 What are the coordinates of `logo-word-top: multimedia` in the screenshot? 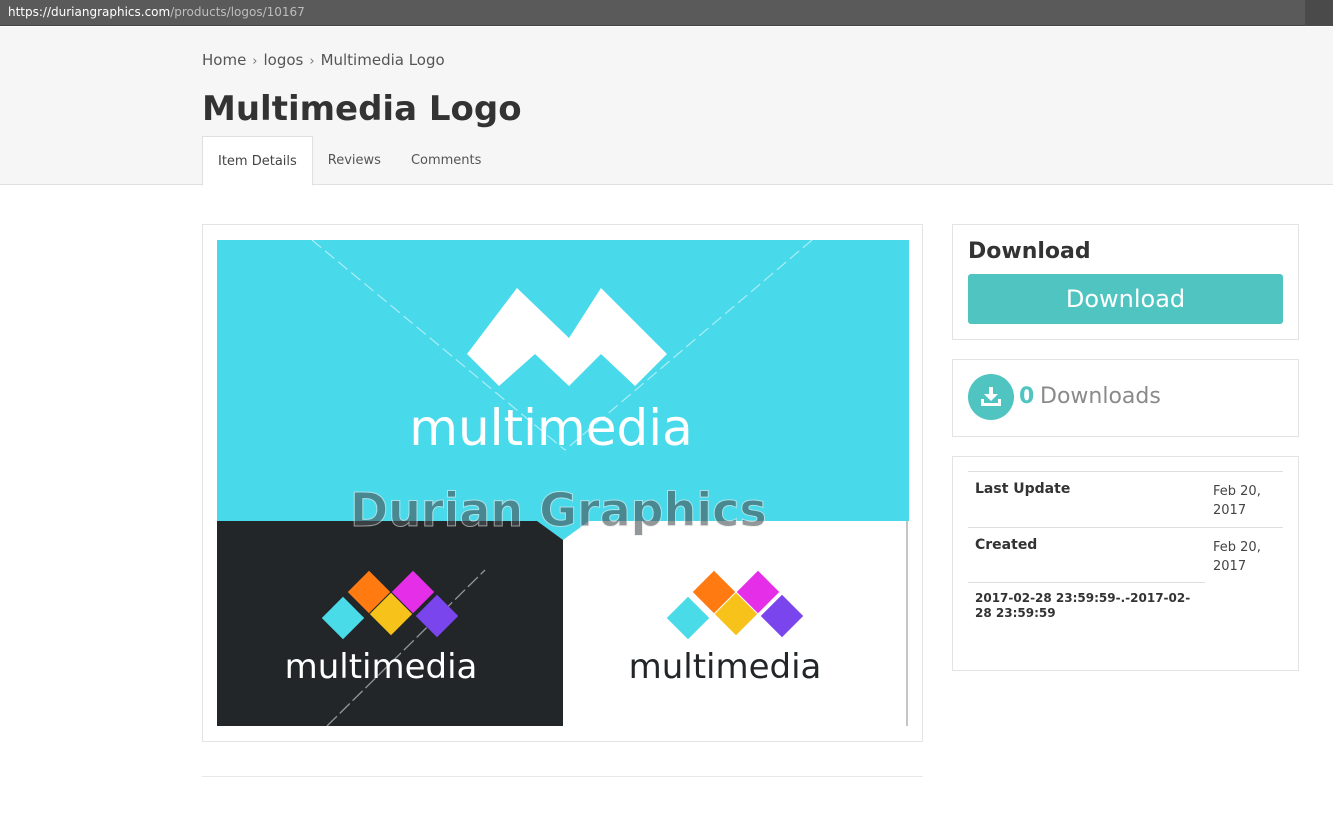 It's located at (551, 428).